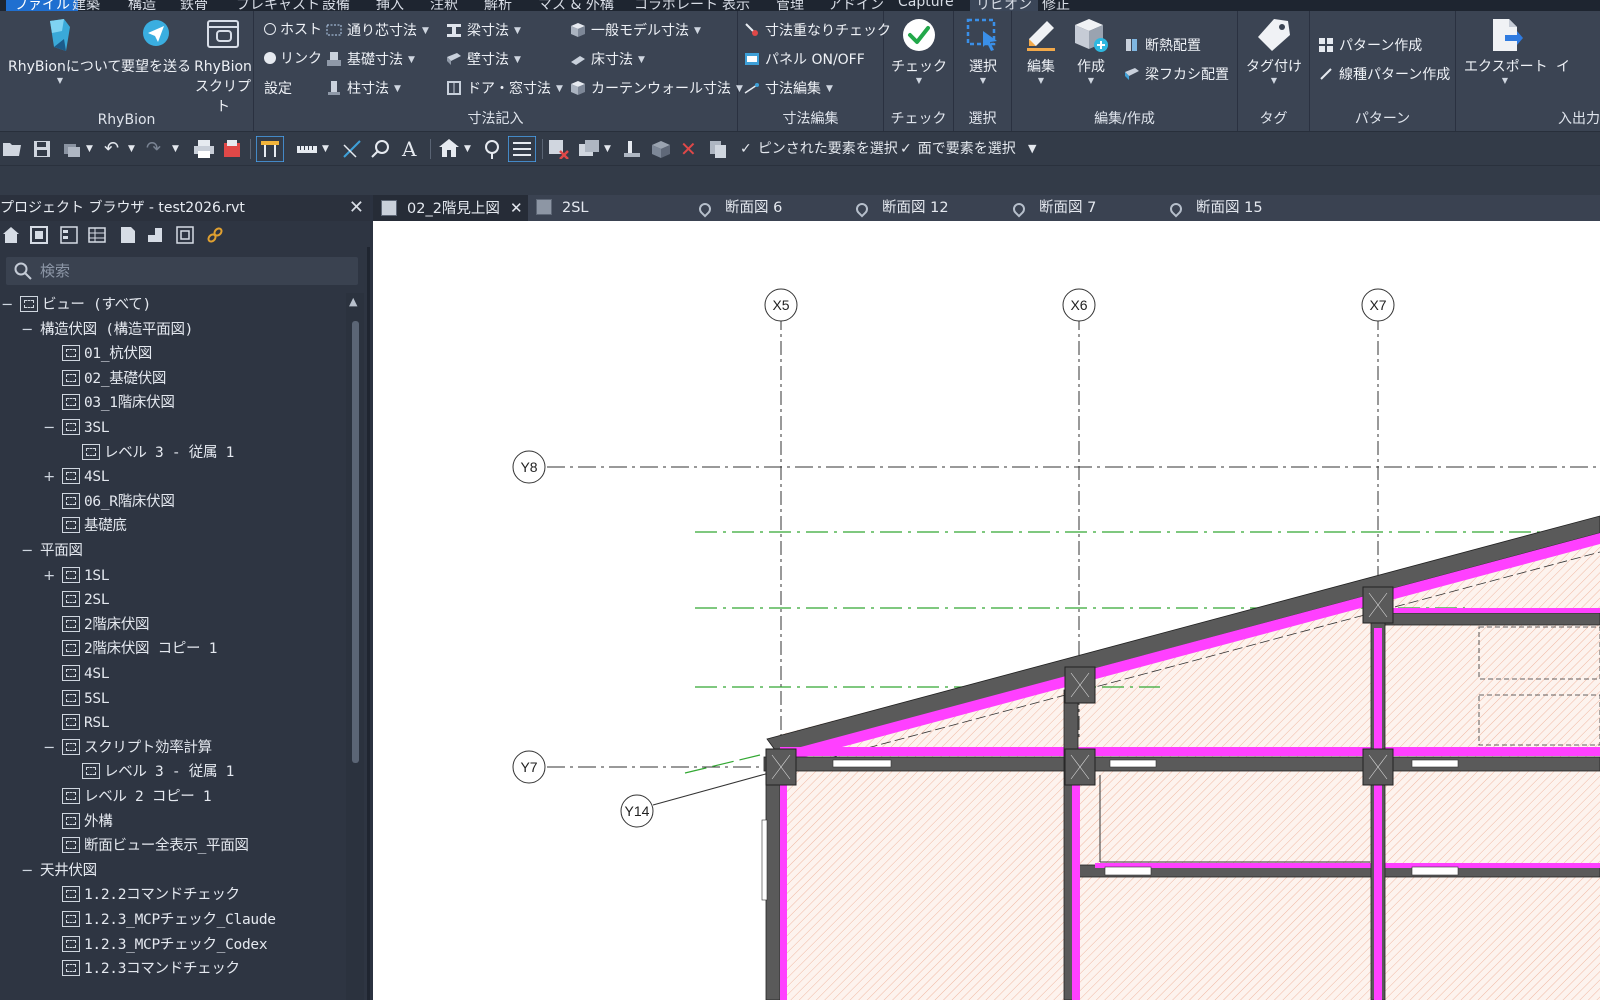  Describe the element at coordinates (607, 60) in the screenshot. I see `floor-dim-button: 床寸法 ▼` at that location.